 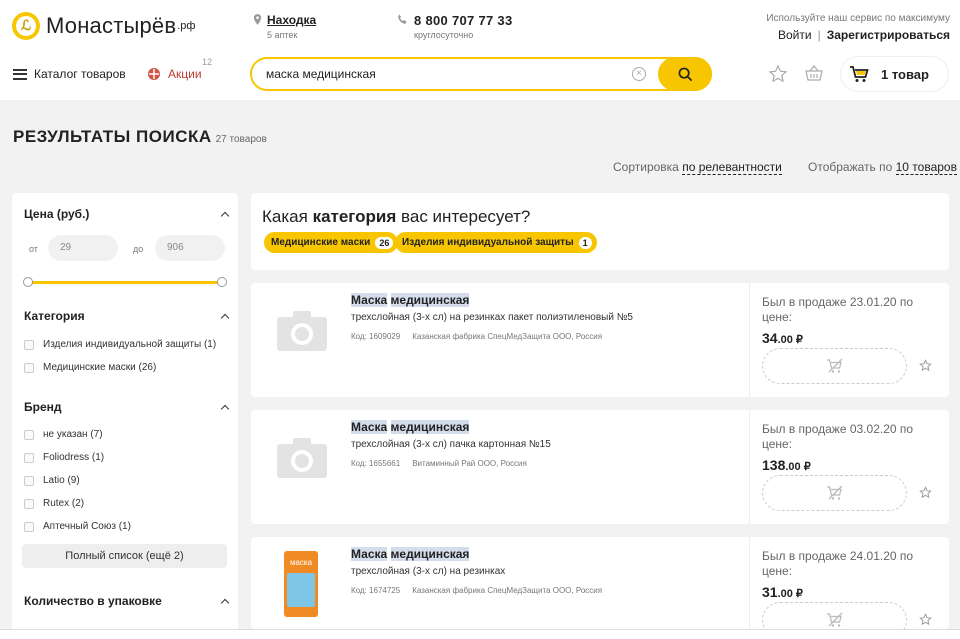 I want to click on logo: ℒ Монастырёв .рф, so click(x=103, y=26).